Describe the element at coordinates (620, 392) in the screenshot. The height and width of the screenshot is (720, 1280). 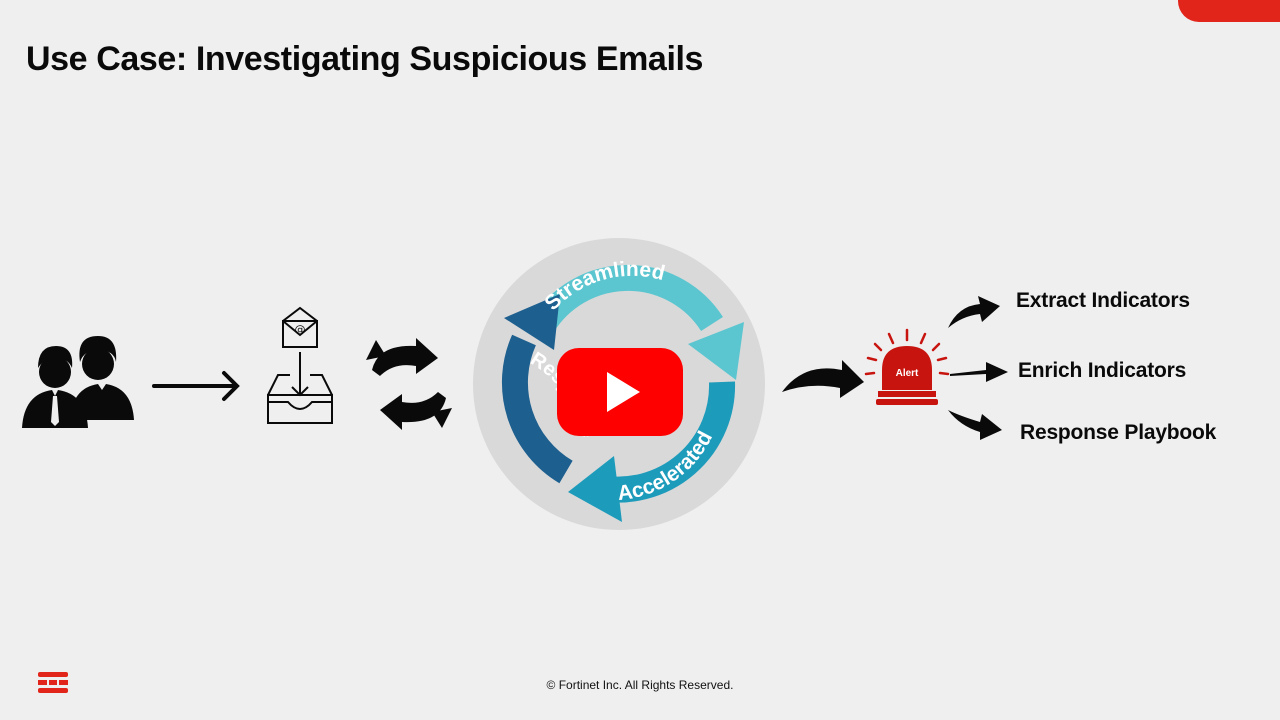
I see `play-button-icon` at that location.